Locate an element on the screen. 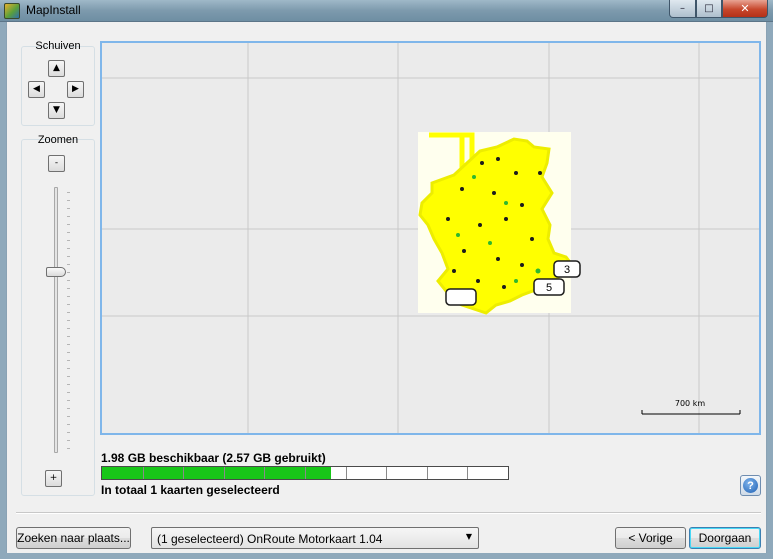  arrow-right-icon: ▶ is located at coordinates (75, 89).